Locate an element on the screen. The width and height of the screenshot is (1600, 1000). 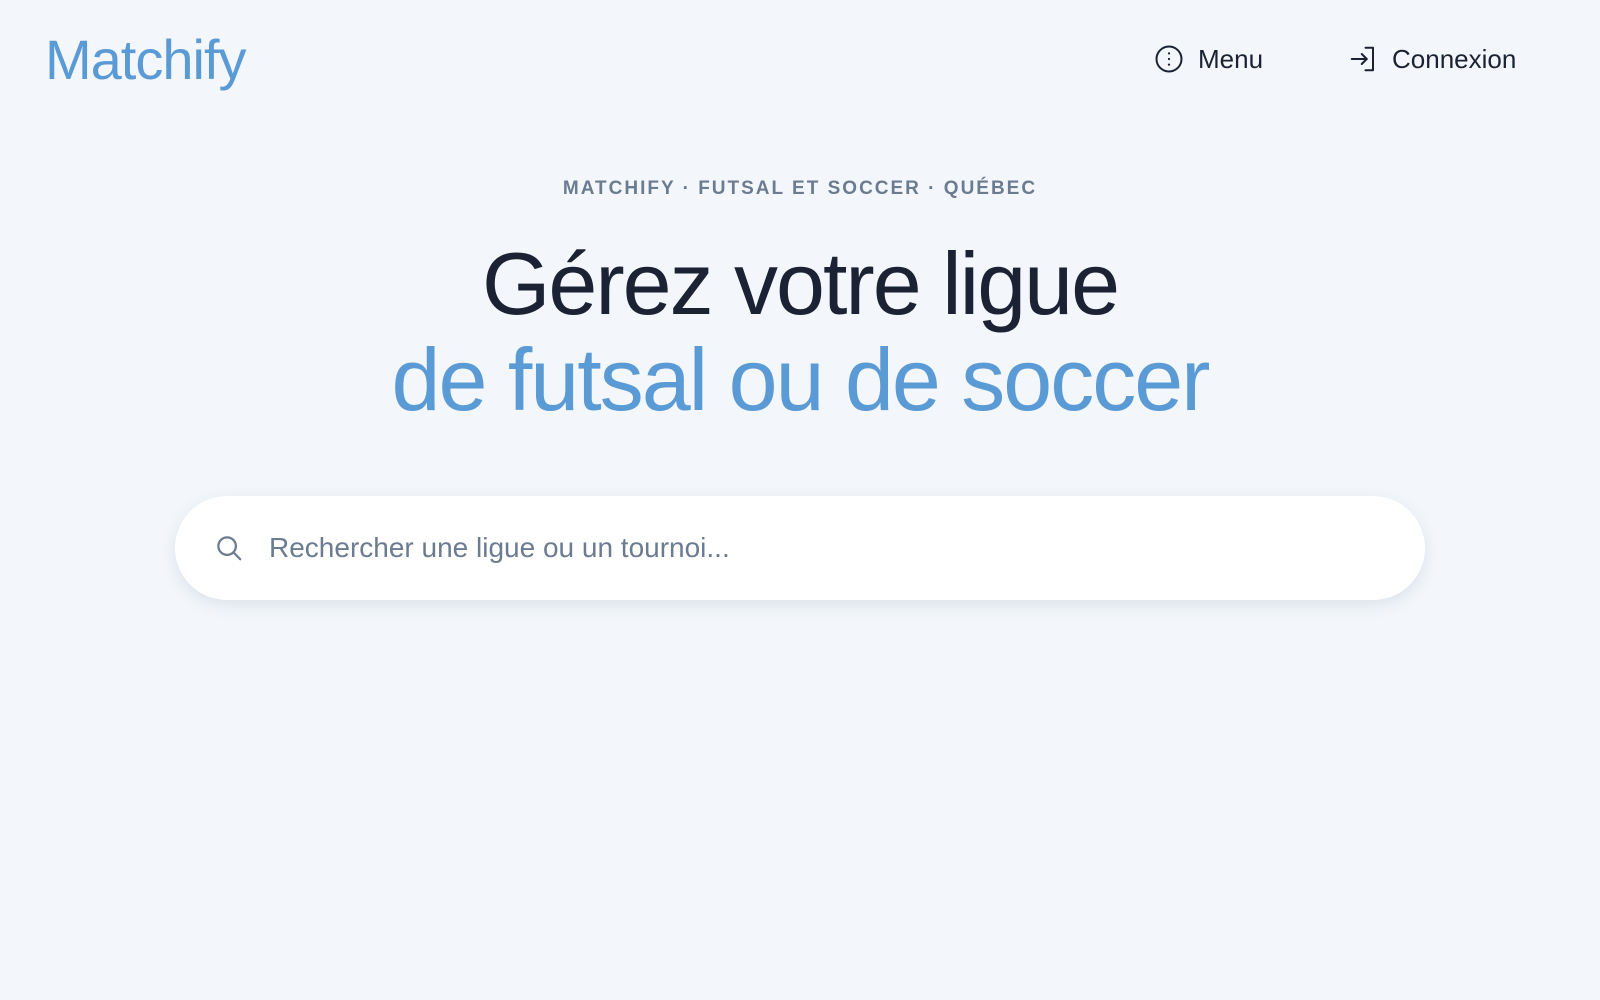
login-arrow-icon is located at coordinates (1363, 59).